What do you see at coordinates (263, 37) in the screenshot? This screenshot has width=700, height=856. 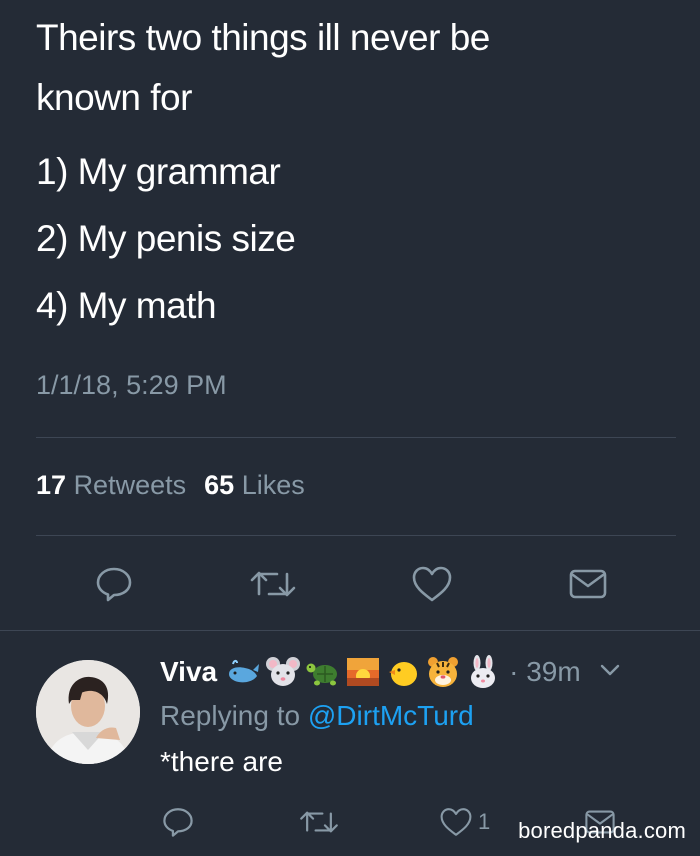 I see `tweet-text-line: Theirs two things ill never be` at bounding box center [263, 37].